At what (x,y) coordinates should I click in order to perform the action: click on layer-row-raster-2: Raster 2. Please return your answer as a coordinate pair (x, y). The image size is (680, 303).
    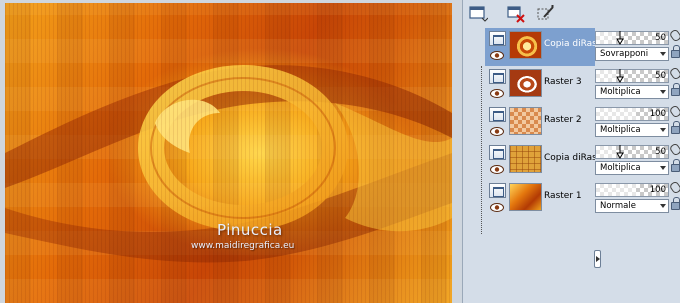
    Looking at the image, I should click on (540, 123).